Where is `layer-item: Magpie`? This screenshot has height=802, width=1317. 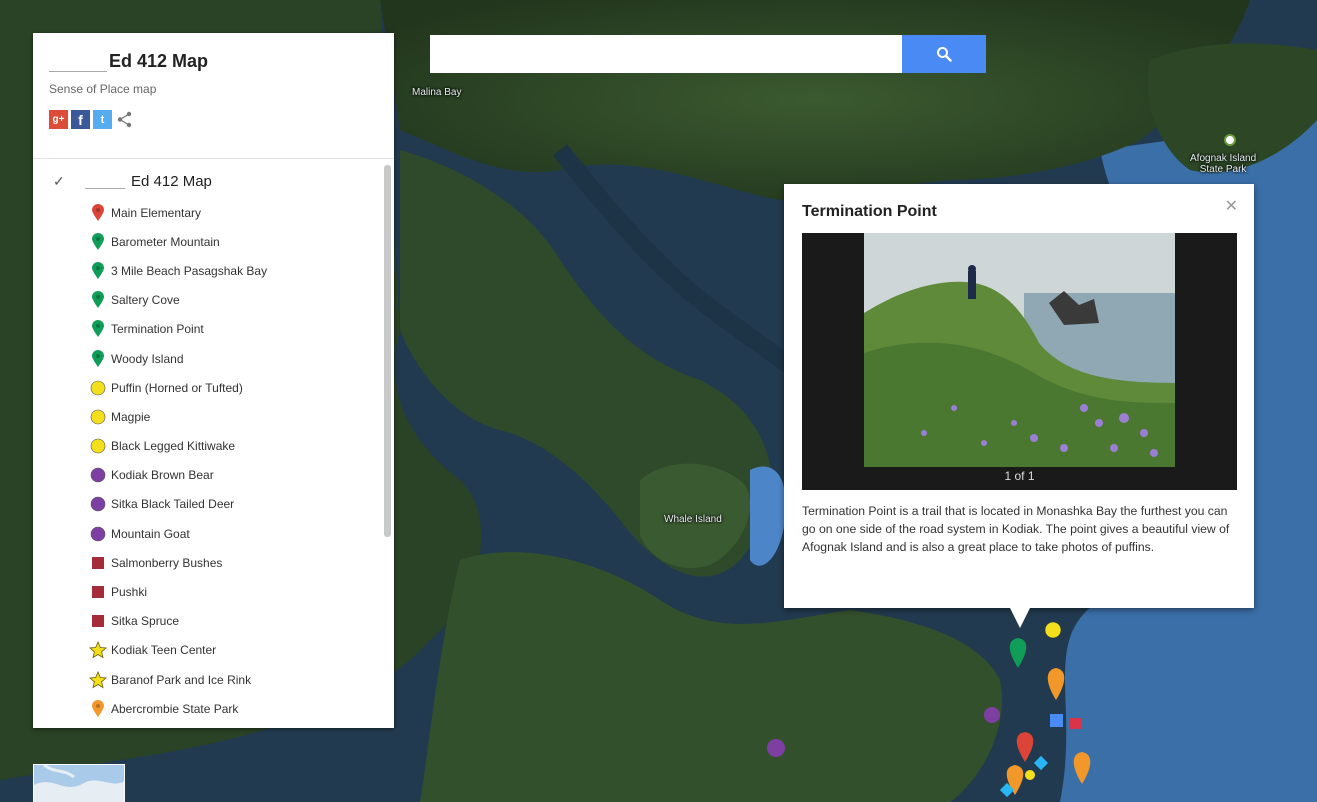 layer-item: Magpie is located at coordinates (207, 416).